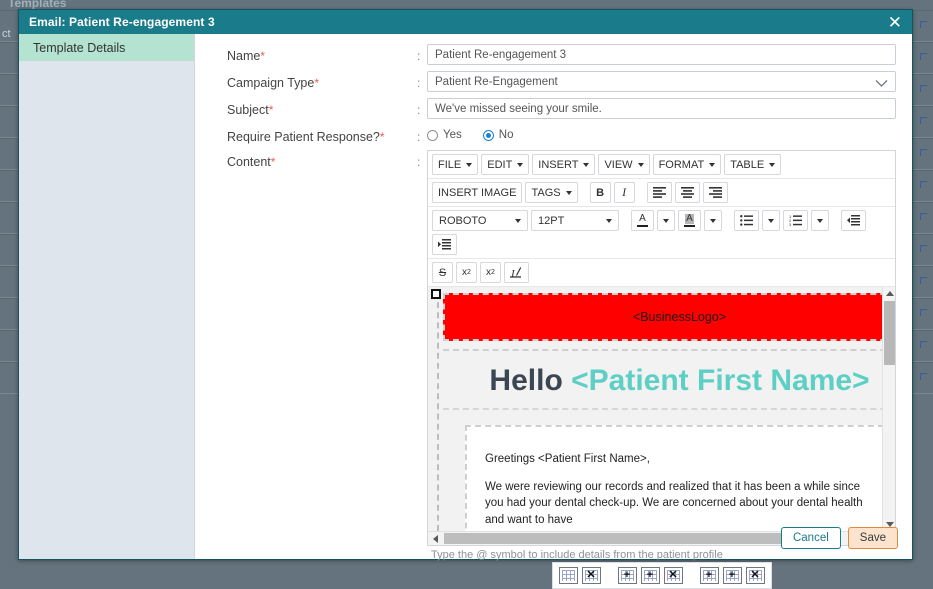  Describe the element at coordinates (713, 220) in the screenshot. I see `highlight-color-chevron-down-icon` at that location.